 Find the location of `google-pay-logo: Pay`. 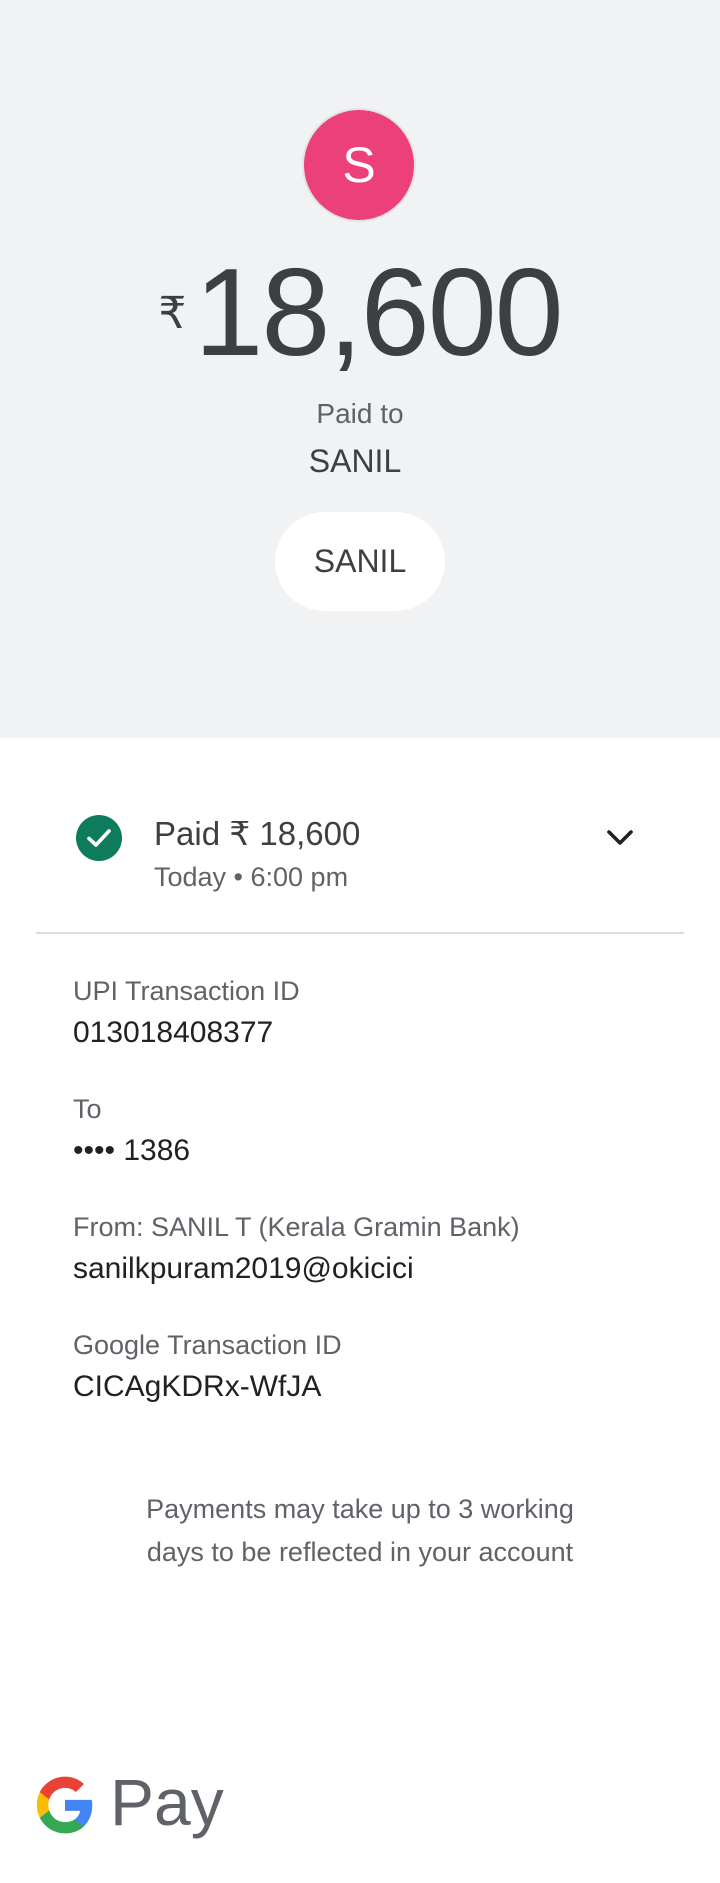

google-pay-logo: Pay is located at coordinates (134, 1807).